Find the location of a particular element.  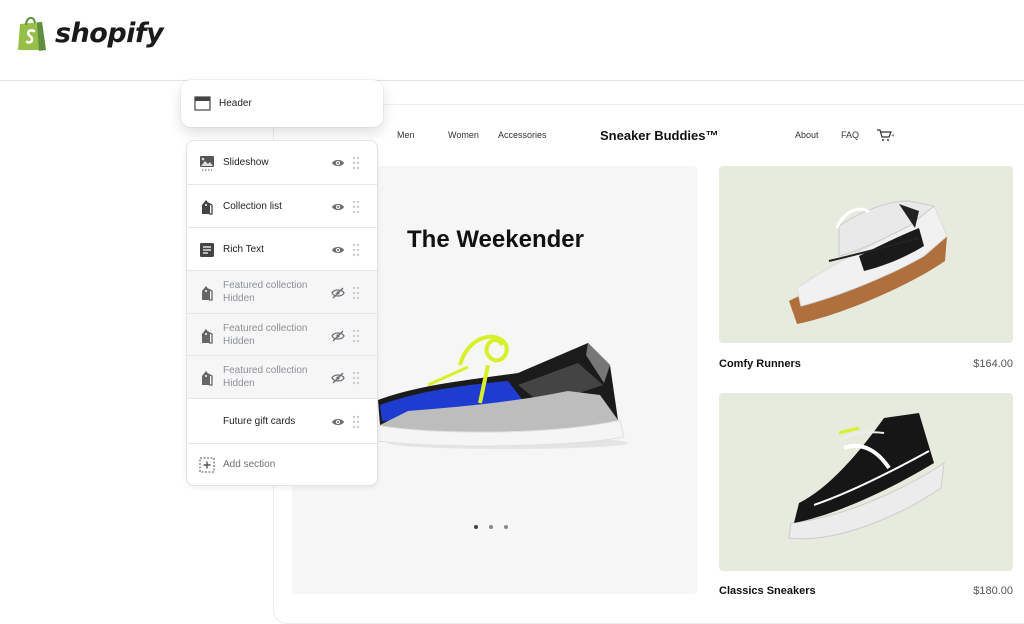

product-image-comfy-runners is located at coordinates (866, 254).